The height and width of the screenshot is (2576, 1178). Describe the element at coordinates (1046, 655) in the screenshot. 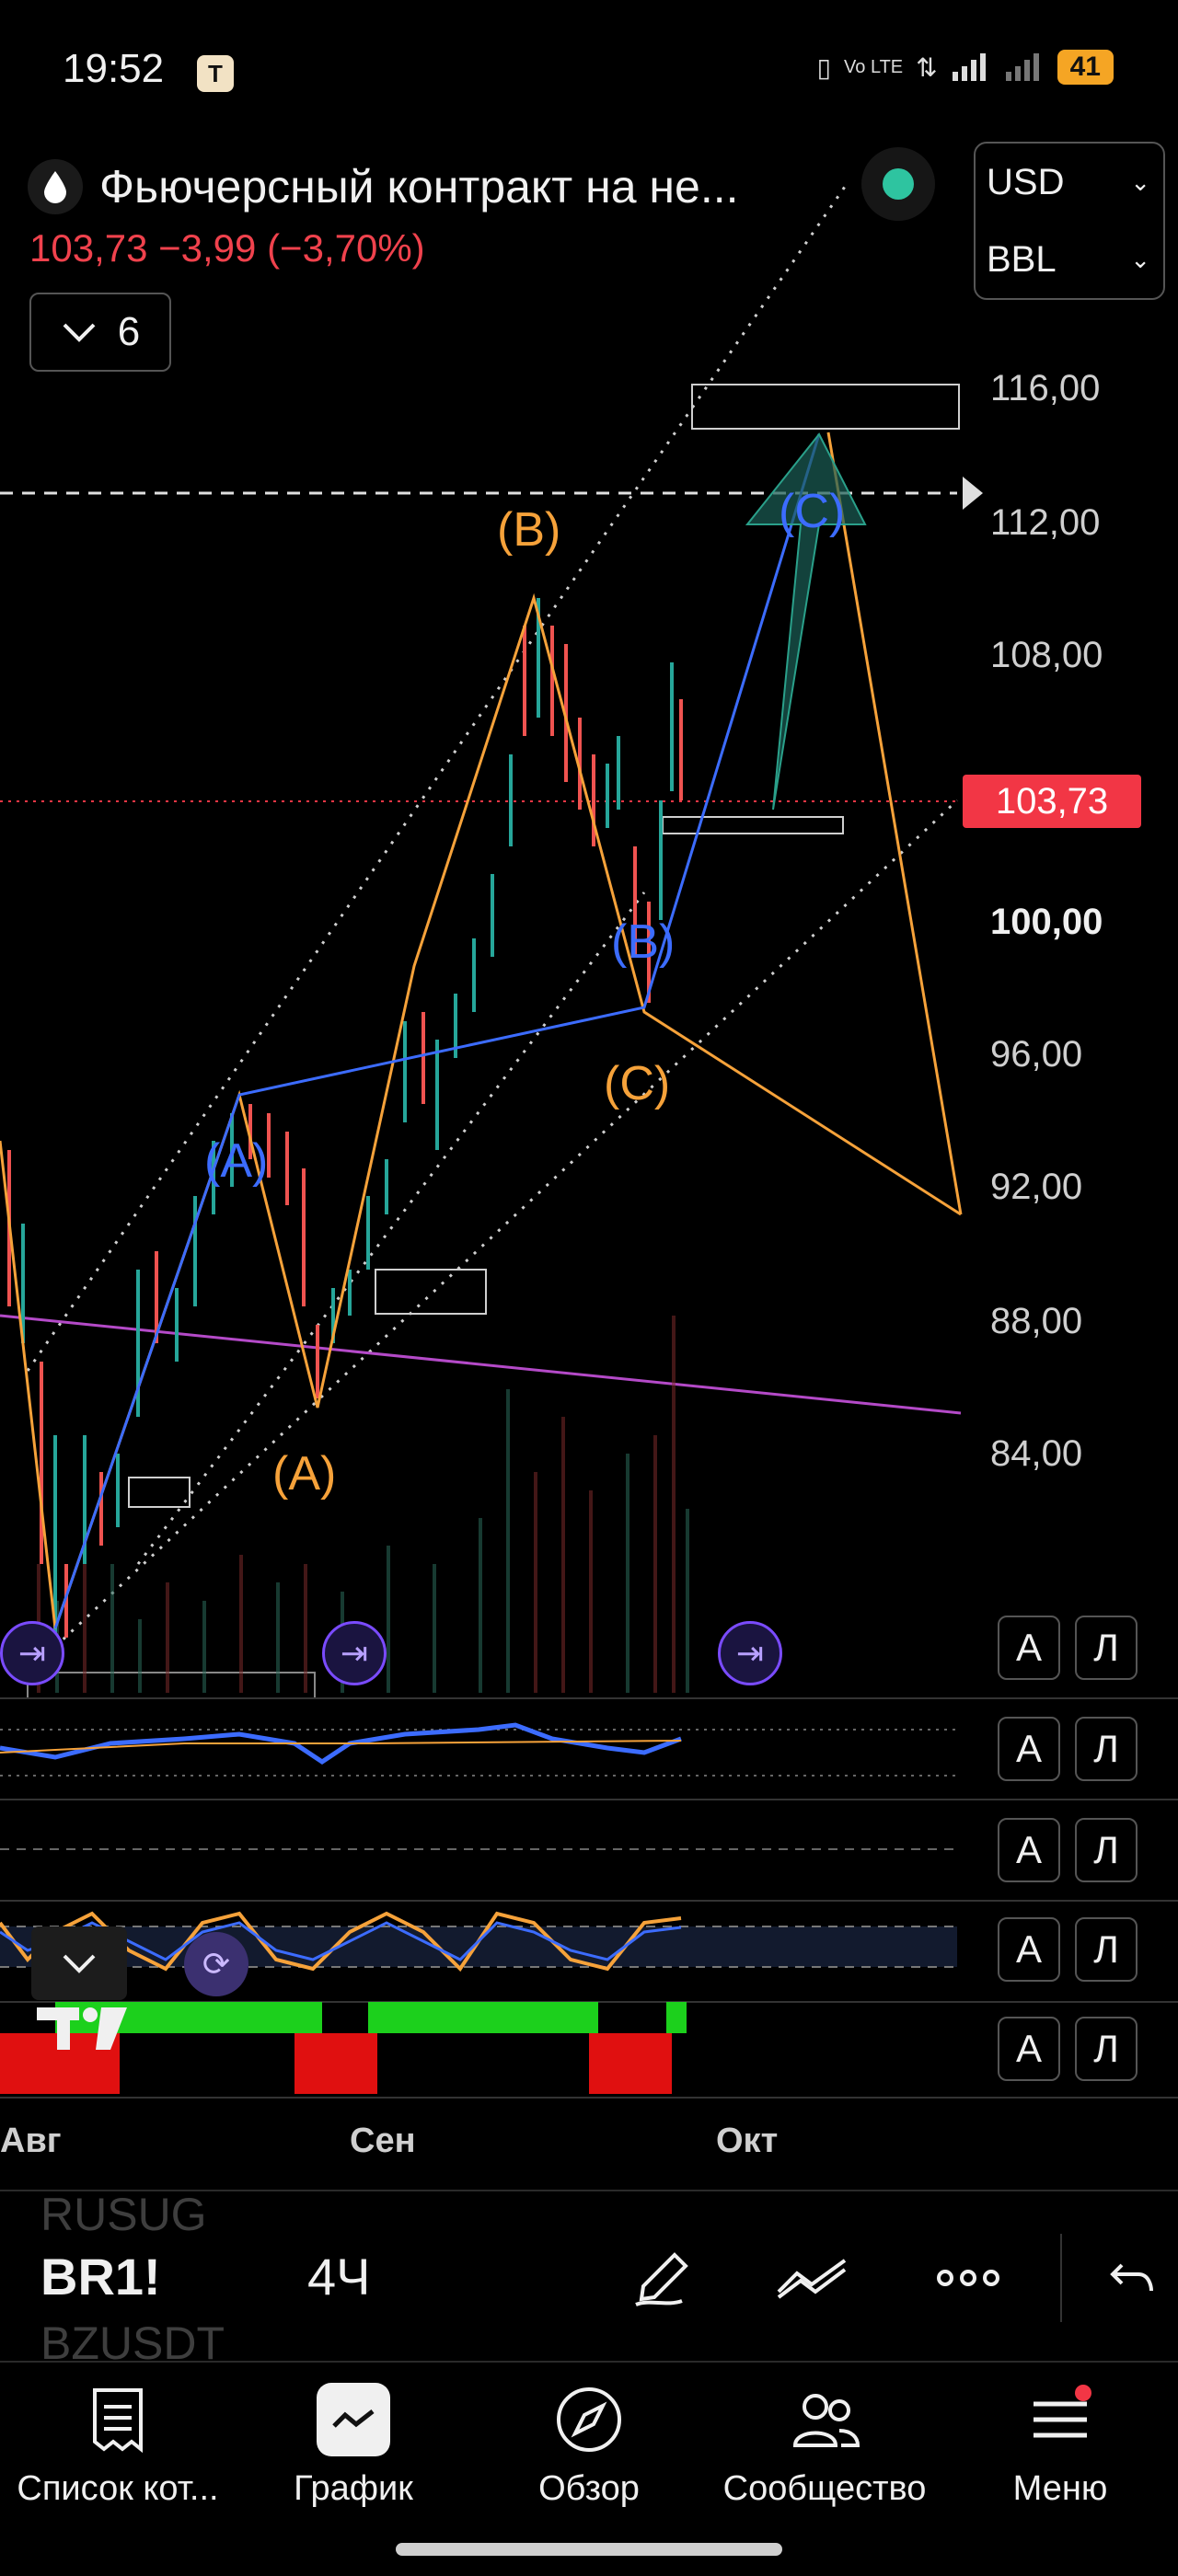

I see `price-axis-label: 108,00` at that location.